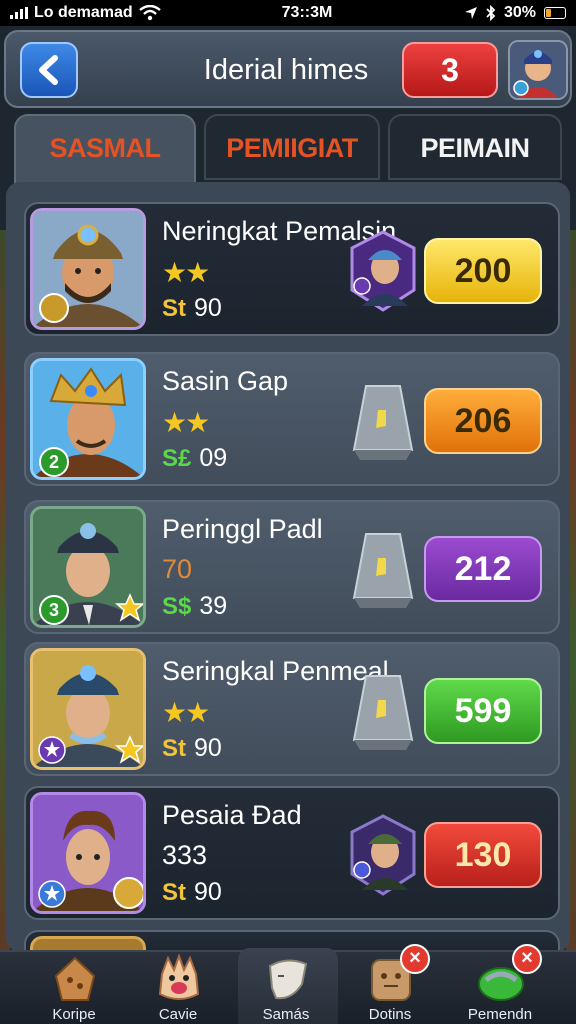  What do you see at coordinates (105, 150) in the screenshot?
I see `tab-sasmal: SASMAL` at bounding box center [105, 150].